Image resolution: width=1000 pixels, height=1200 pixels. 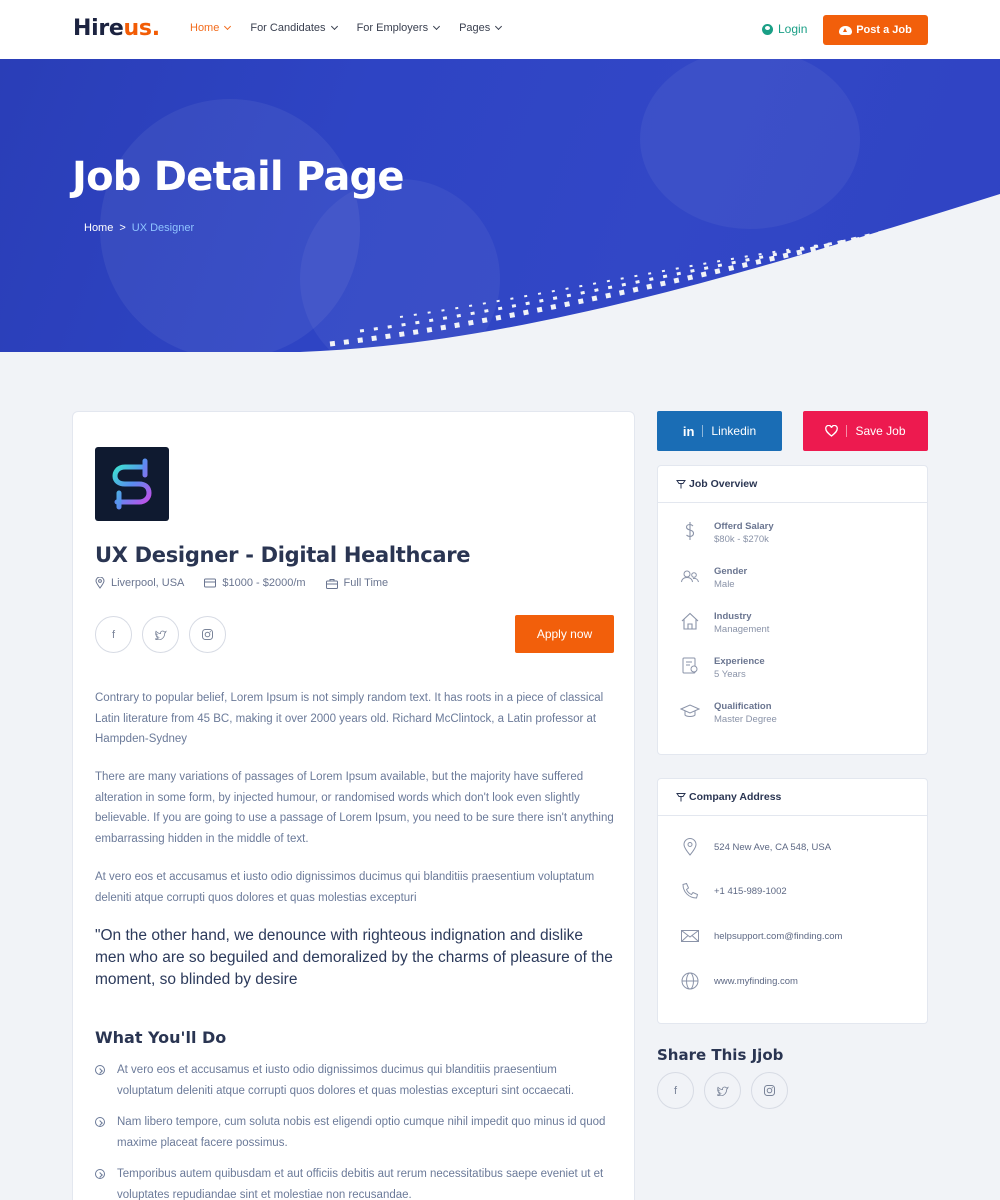 What do you see at coordinates (481, 28) in the screenshot?
I see `nav-item-pages: Pages` at bounding box center [481, 28].